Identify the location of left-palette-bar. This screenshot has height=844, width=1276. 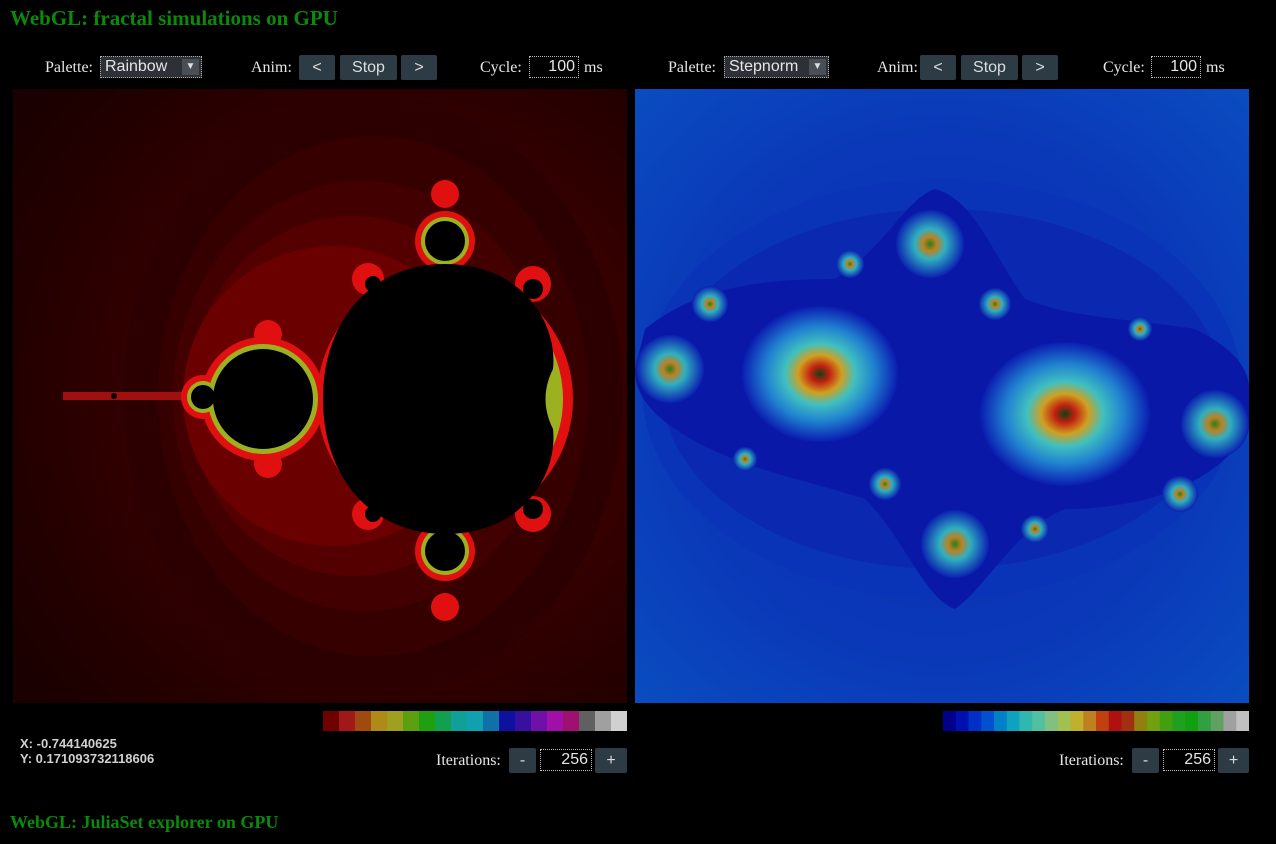
(475, 721).